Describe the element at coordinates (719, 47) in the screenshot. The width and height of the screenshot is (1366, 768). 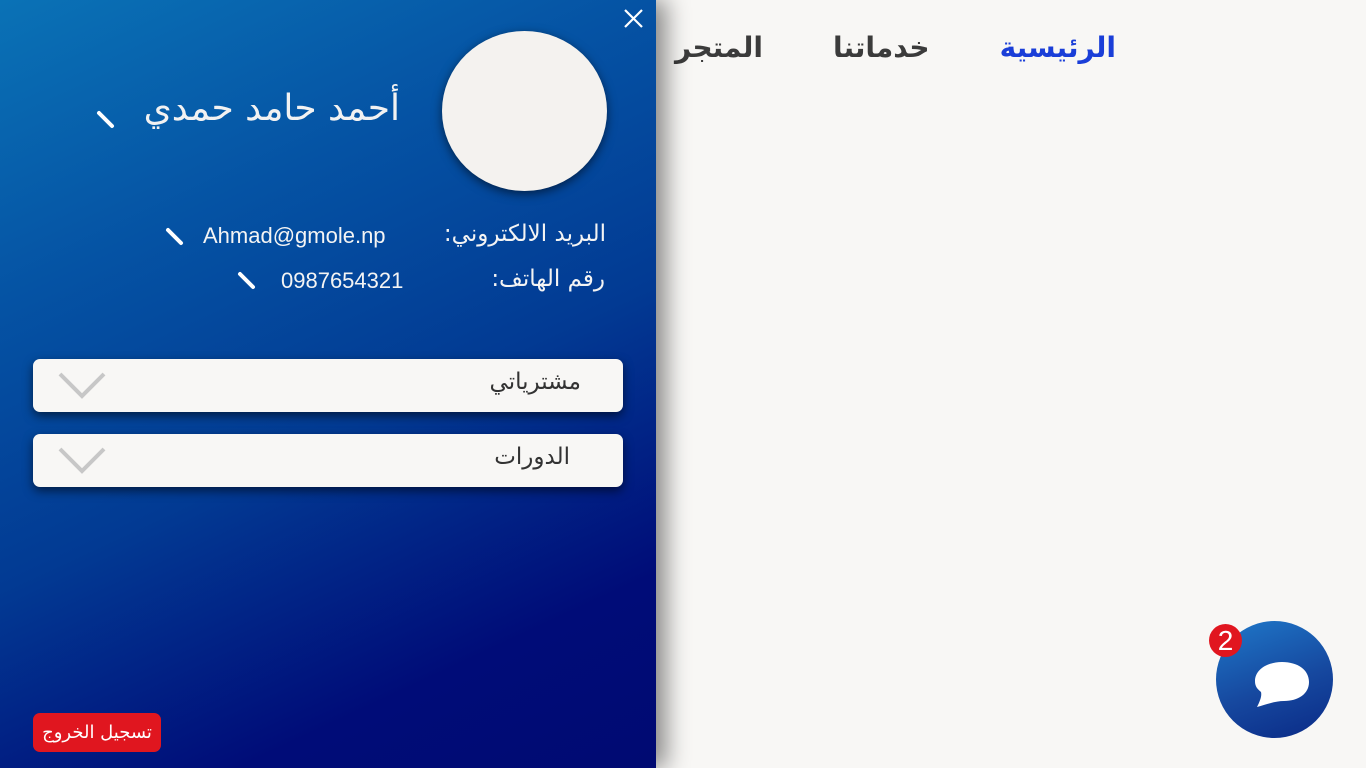
I see `nav-item-store: المتجر` at that location.